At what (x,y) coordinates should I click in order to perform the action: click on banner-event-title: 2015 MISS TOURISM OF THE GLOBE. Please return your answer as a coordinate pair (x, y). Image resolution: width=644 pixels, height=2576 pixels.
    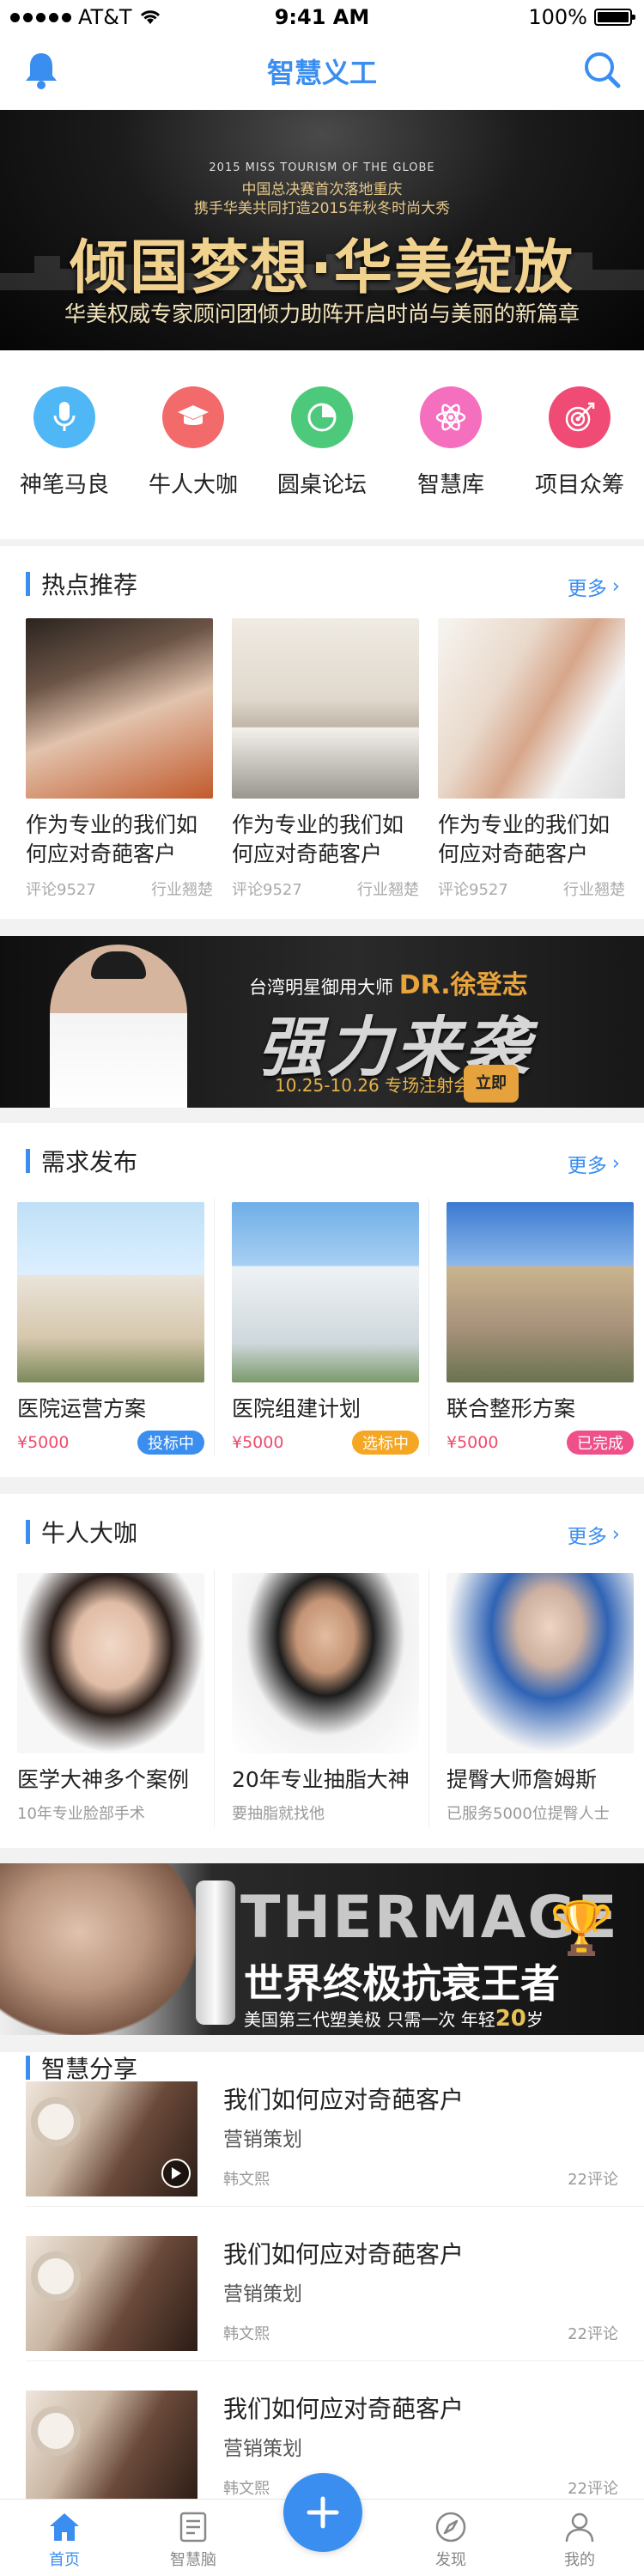
    Looking at the image, I should click on (322, 167).